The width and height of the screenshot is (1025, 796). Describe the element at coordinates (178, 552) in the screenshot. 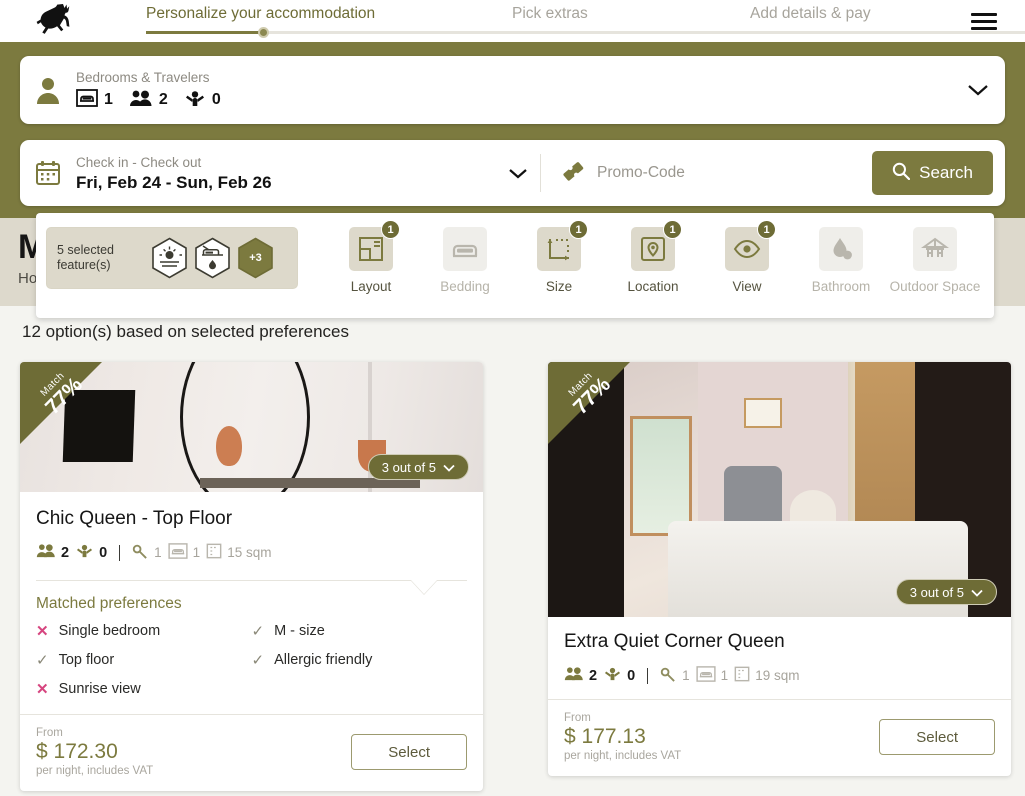

I see `bed-icon` at that location.